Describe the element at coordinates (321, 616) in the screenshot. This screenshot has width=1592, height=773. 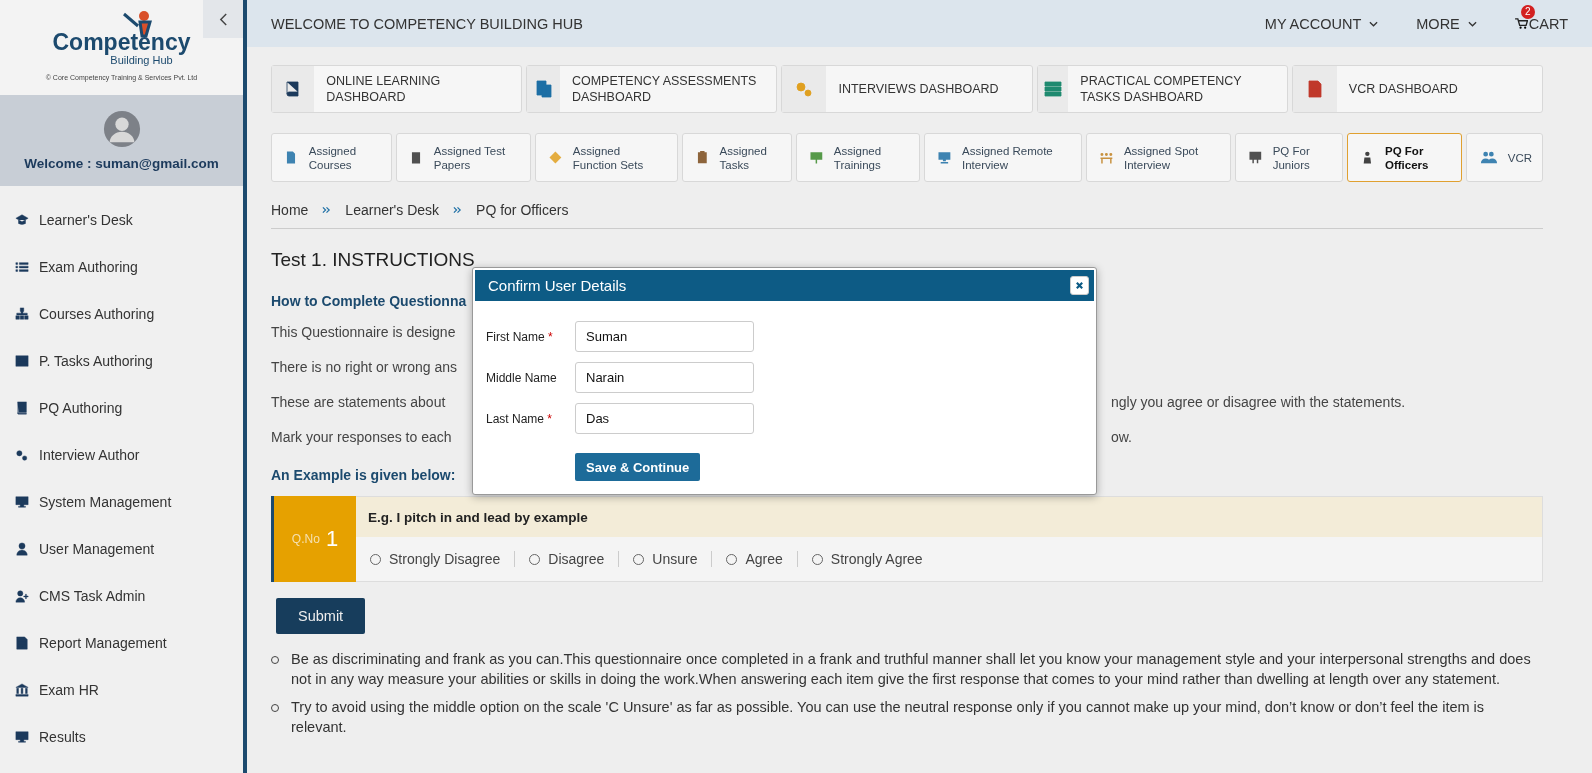
I see `submit-button: Submit` at that location.